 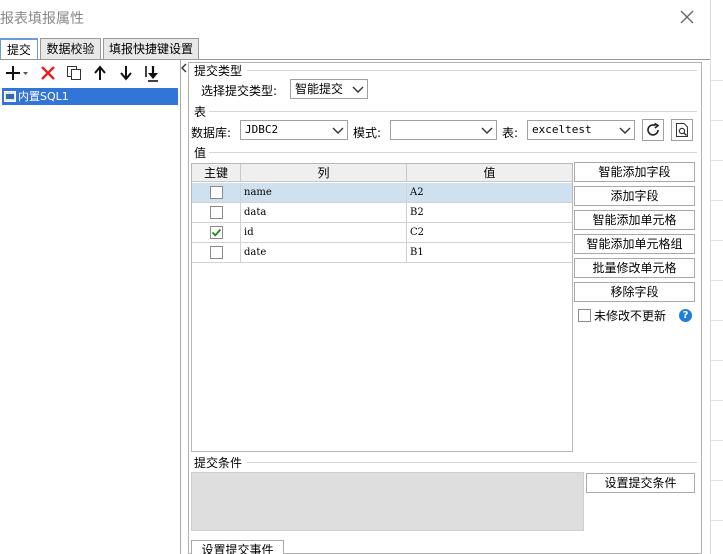 I want to click on schema-label: 模式:, so click(x=367, y=133).